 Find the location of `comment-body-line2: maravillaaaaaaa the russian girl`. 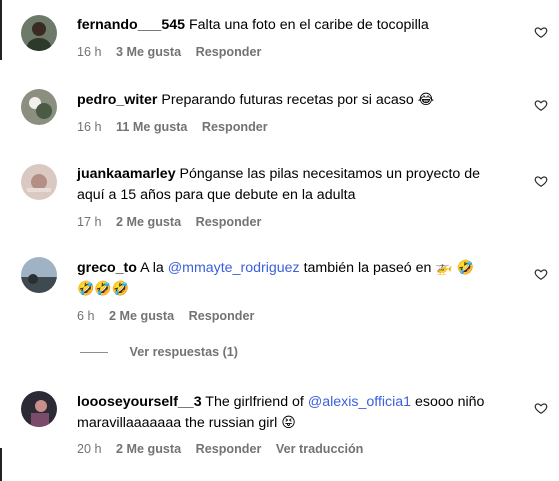

comment-body-line2: maravillaaaaaaa the russian girl is located at coordinates (177, 423).